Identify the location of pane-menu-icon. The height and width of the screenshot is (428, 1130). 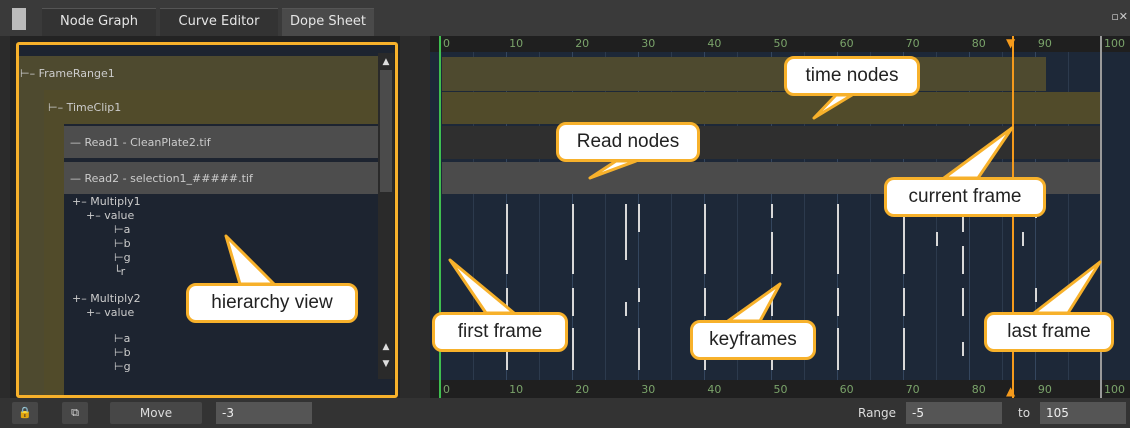
(19, 19).